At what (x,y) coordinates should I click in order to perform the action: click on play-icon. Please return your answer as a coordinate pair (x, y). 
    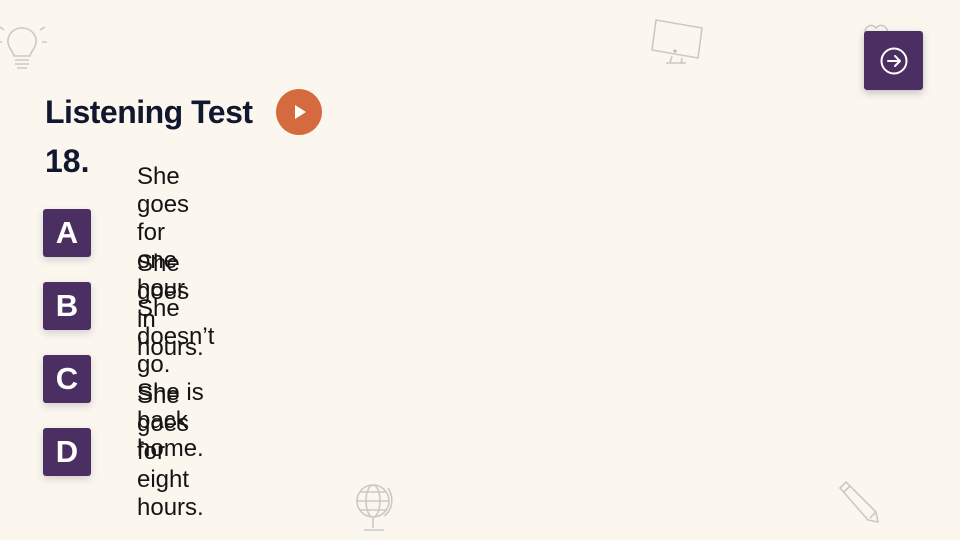
    Looking at the image, I should click on (300, 112).